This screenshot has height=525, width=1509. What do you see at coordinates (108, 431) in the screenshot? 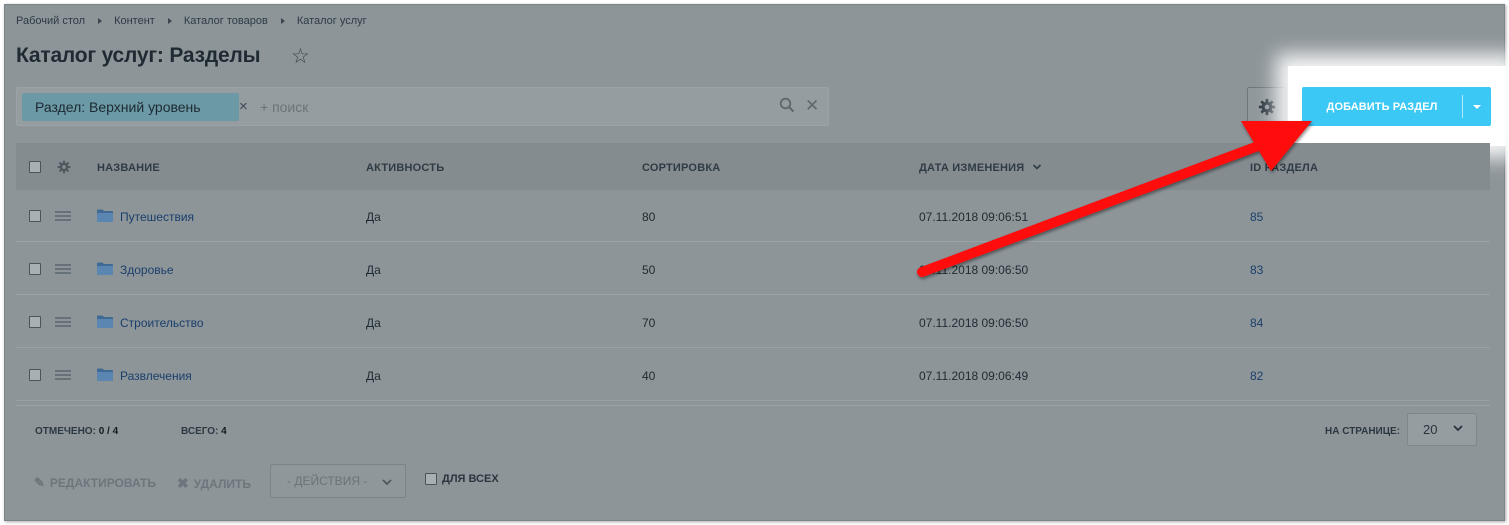
I see `selected-value: 0 / 4` at bounding box center [108, 431].